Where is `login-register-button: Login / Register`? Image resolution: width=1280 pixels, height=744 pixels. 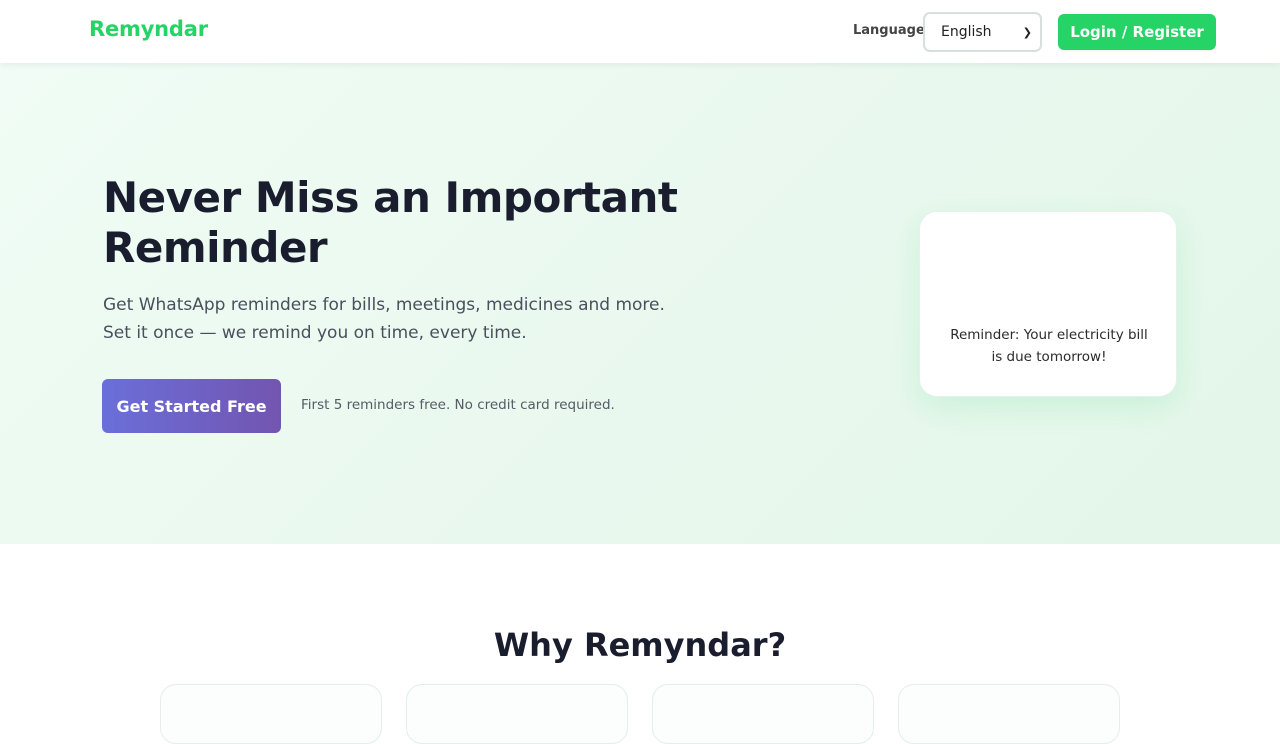
login-register-button: Login / Register is located at coordinates (1137, 32).